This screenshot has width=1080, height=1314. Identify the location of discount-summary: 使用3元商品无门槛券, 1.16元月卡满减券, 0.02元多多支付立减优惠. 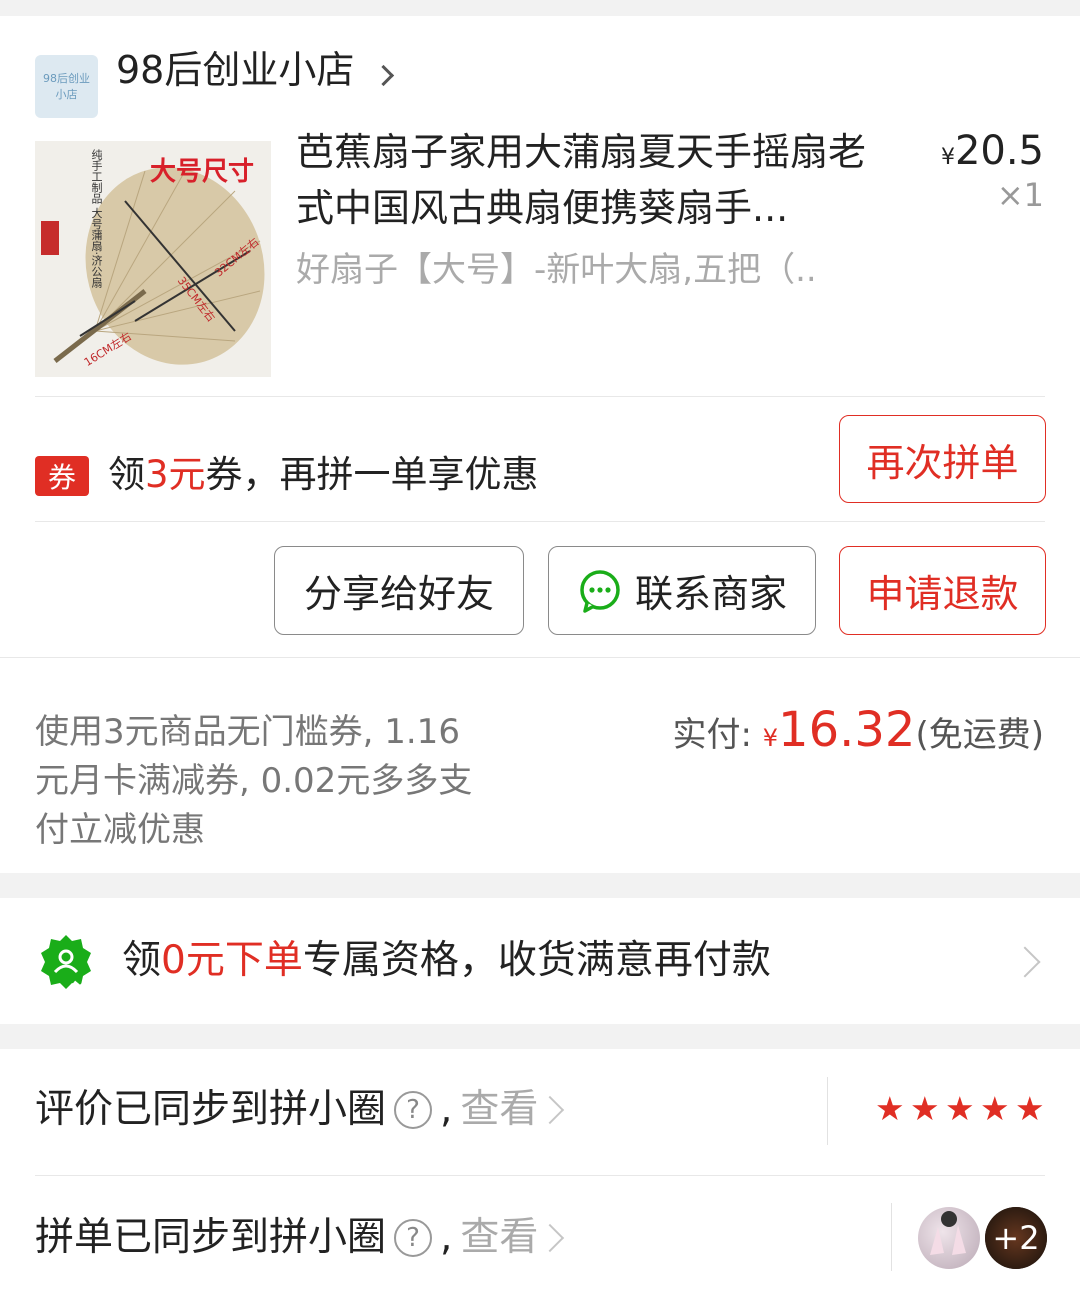
(254, 781).